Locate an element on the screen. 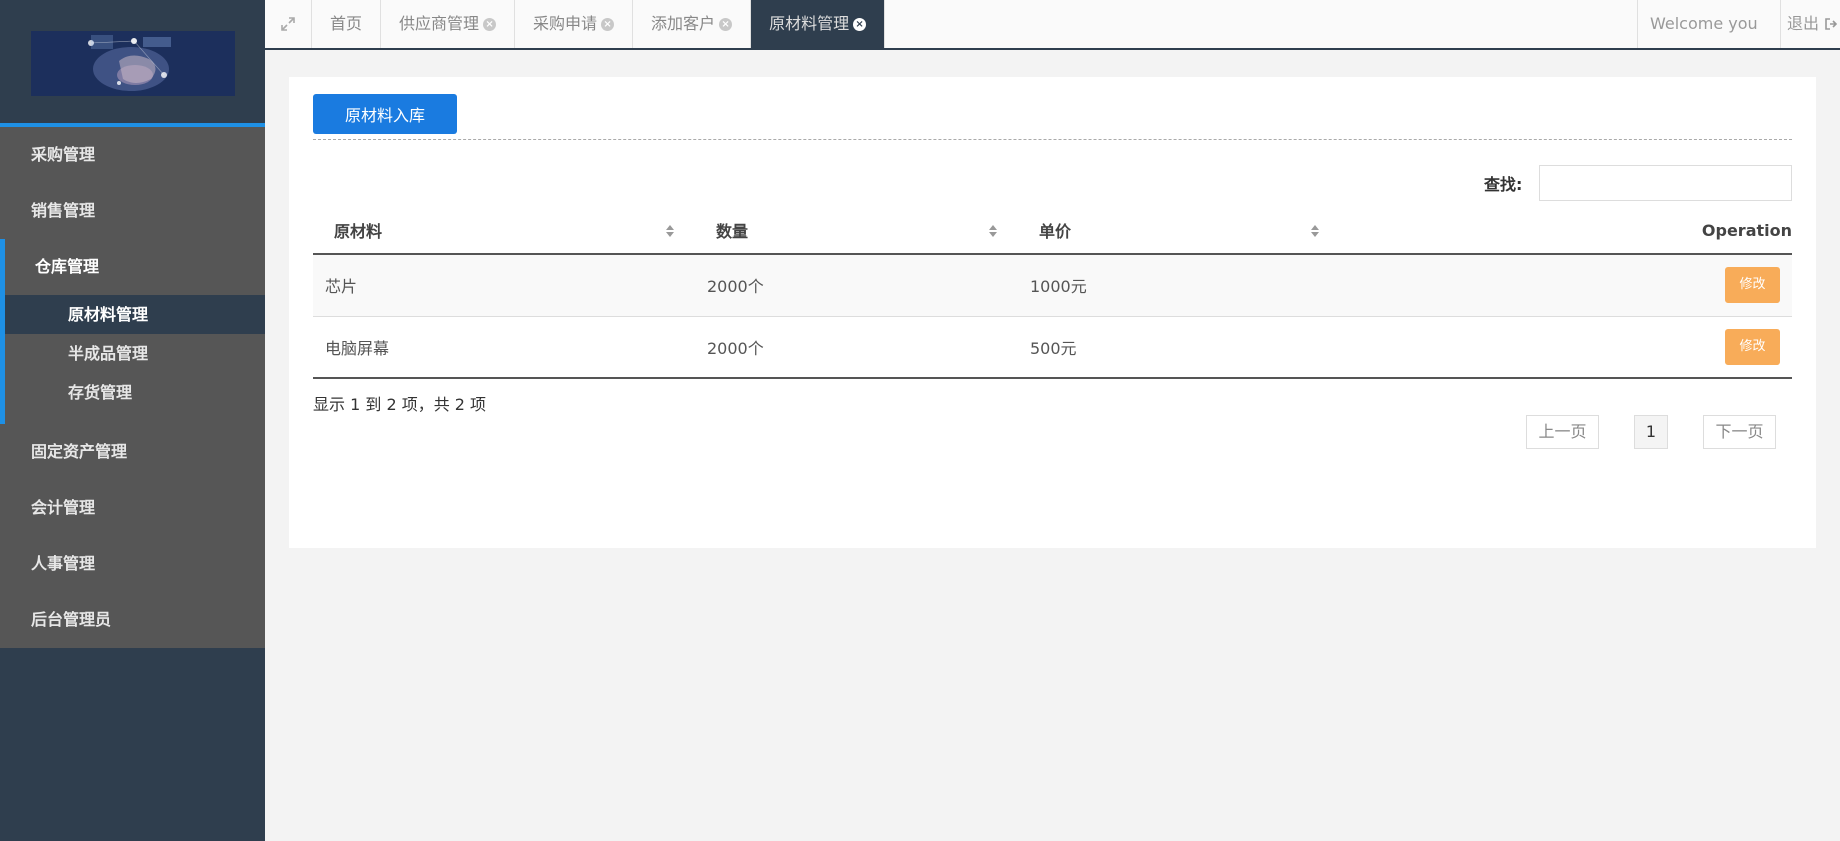 The height and width of the screenshot is (841, 1840). tab-bar: 首页 供应商管理 × 采购申请 × 添加客户 × 原材料管理 × is located at coordinates (599, 24).